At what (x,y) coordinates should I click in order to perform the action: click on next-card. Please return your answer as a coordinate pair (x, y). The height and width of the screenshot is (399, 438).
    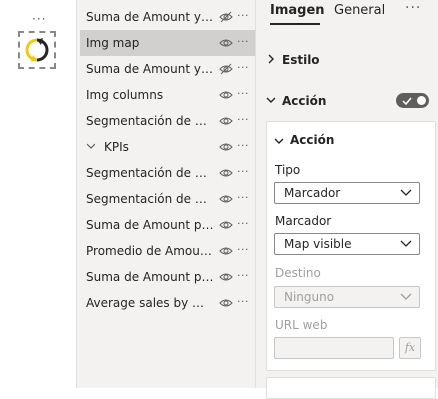
    Looking at the image, I should click on (351, 388).